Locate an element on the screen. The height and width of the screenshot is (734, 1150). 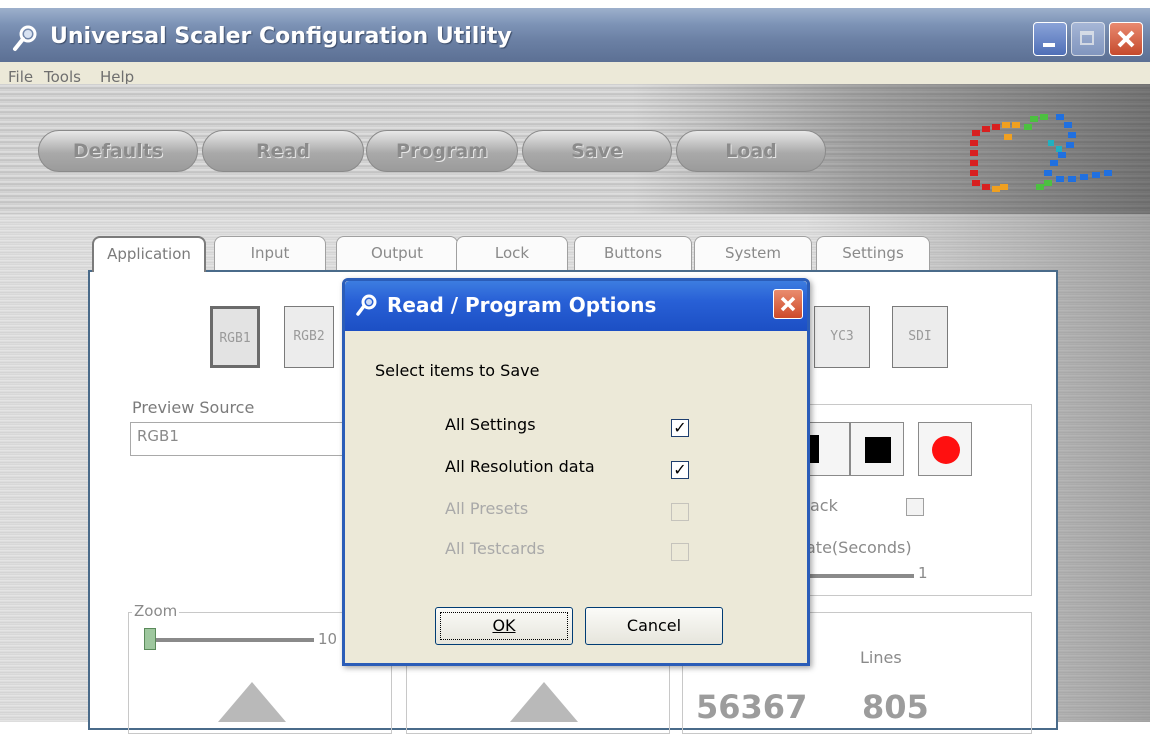
stop-button is located at coordinates (877, 449).